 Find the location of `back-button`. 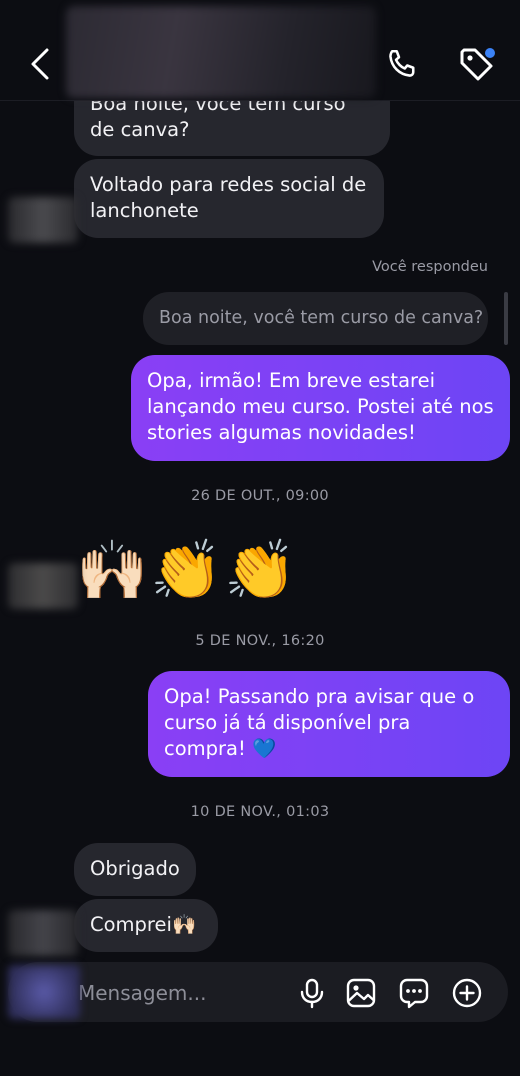

back-button is located at coordinates (42, 64).